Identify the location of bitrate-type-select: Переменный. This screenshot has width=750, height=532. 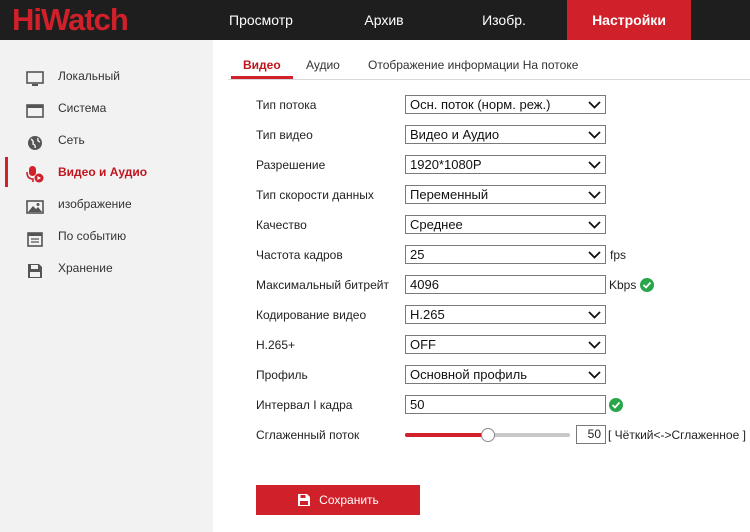
(505, 194).